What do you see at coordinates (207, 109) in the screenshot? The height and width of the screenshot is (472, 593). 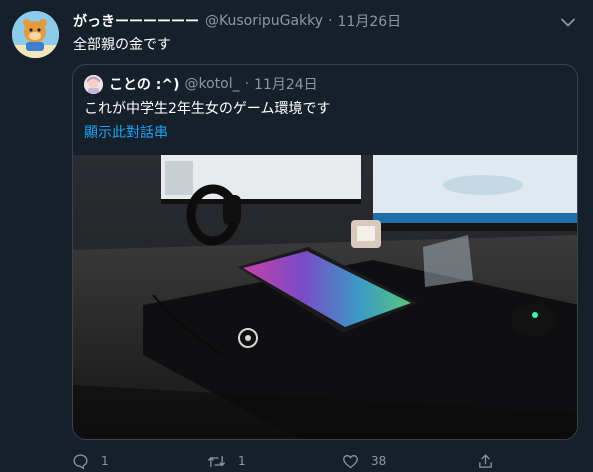 I see `quoted-tweet-text: これが中学生2年生女のゲーム環境です` at bounding box center [207, 109].